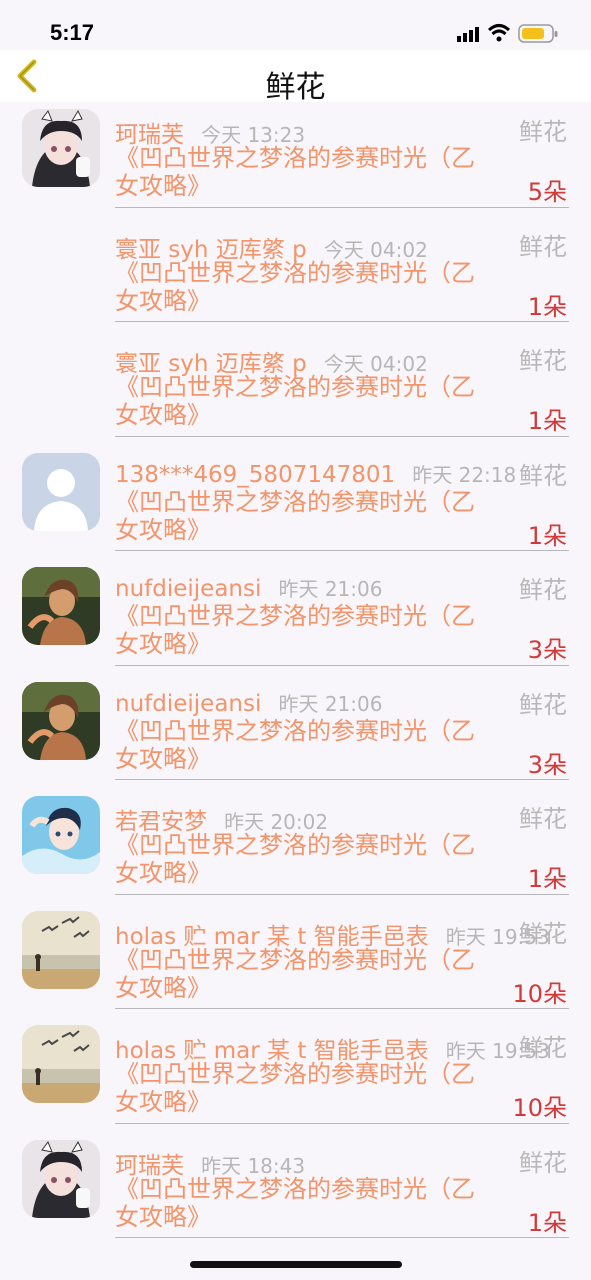  What do you see at coordinates (255, 475) in the screenshot?
I see `user-name: 138***469_5807147801` at bounding box center [255, 475].